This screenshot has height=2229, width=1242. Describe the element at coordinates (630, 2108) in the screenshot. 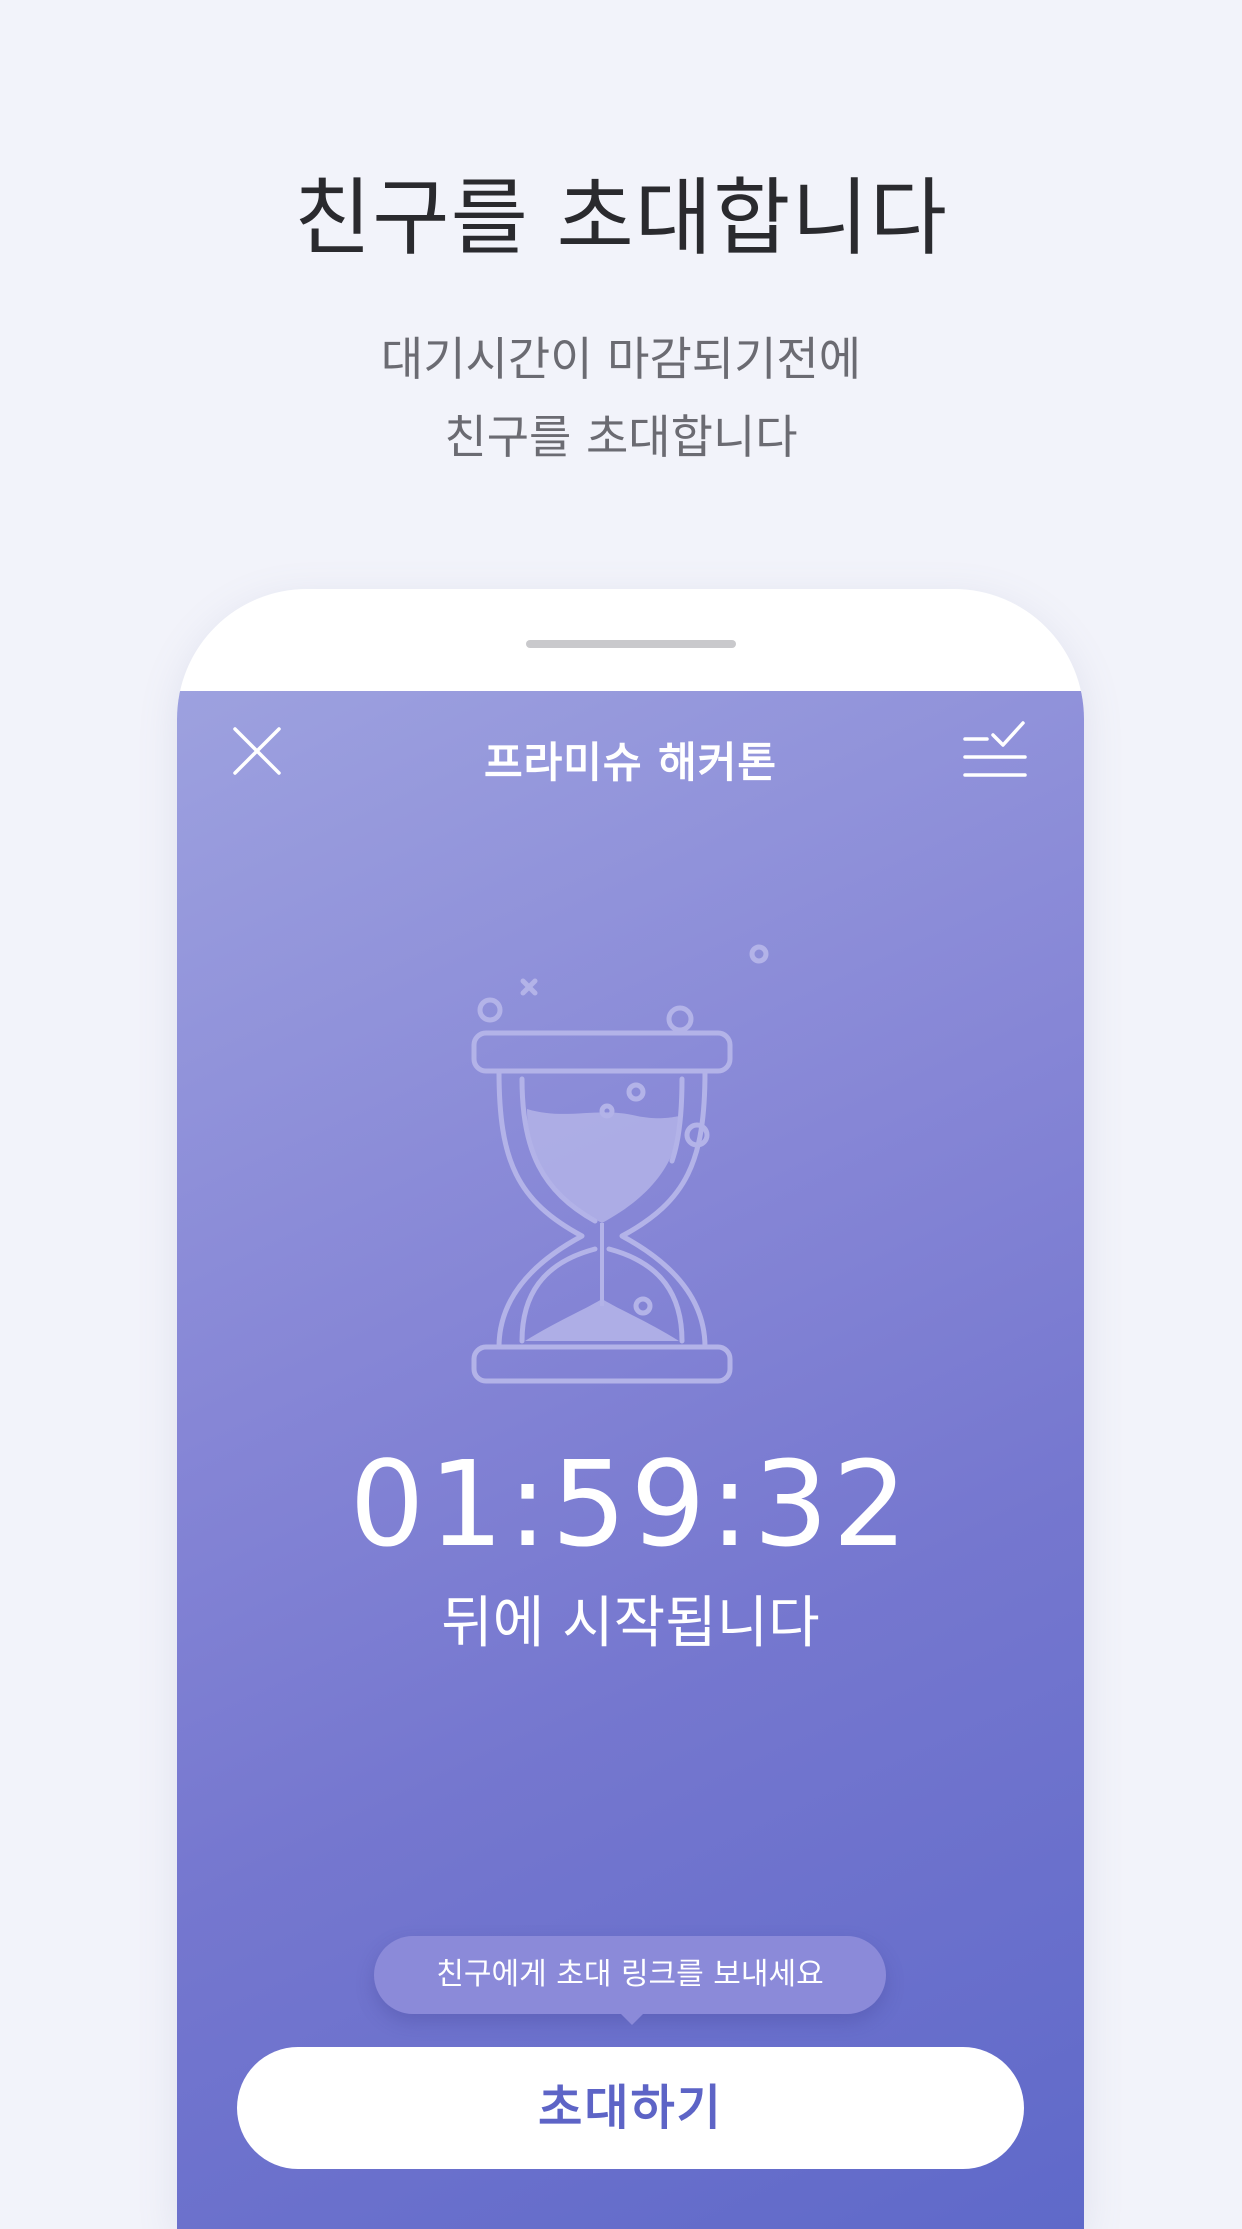

I see `invite-button: 초대하기` at that location.